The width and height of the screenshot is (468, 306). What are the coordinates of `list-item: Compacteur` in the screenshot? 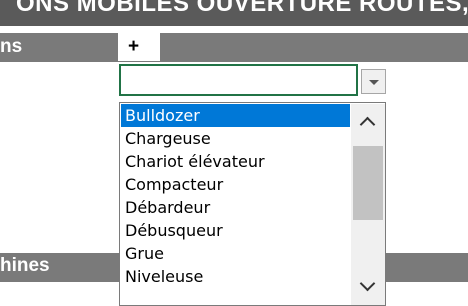 It's located at (235, 184).